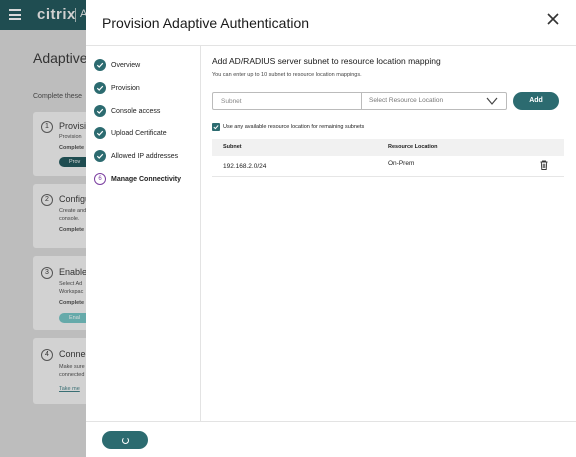  What do you see at coordinates (146, 179) in the screenshot?
I see `step-label: Manage Connectivity` at bounding box center [146, 179].